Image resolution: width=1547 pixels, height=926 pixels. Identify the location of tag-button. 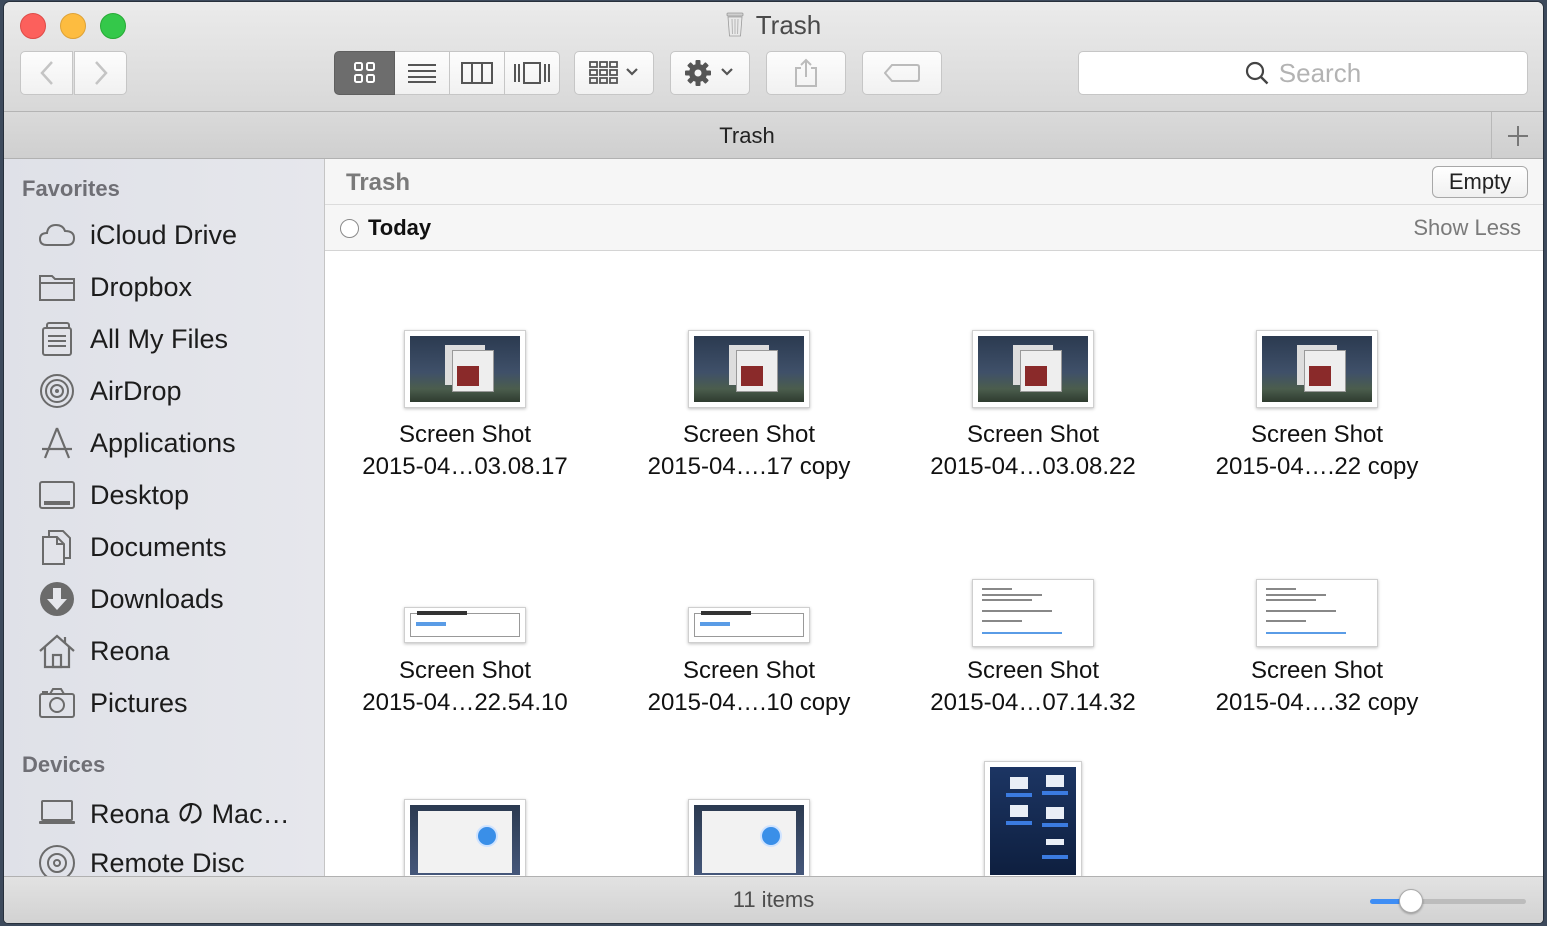
(902, 73).